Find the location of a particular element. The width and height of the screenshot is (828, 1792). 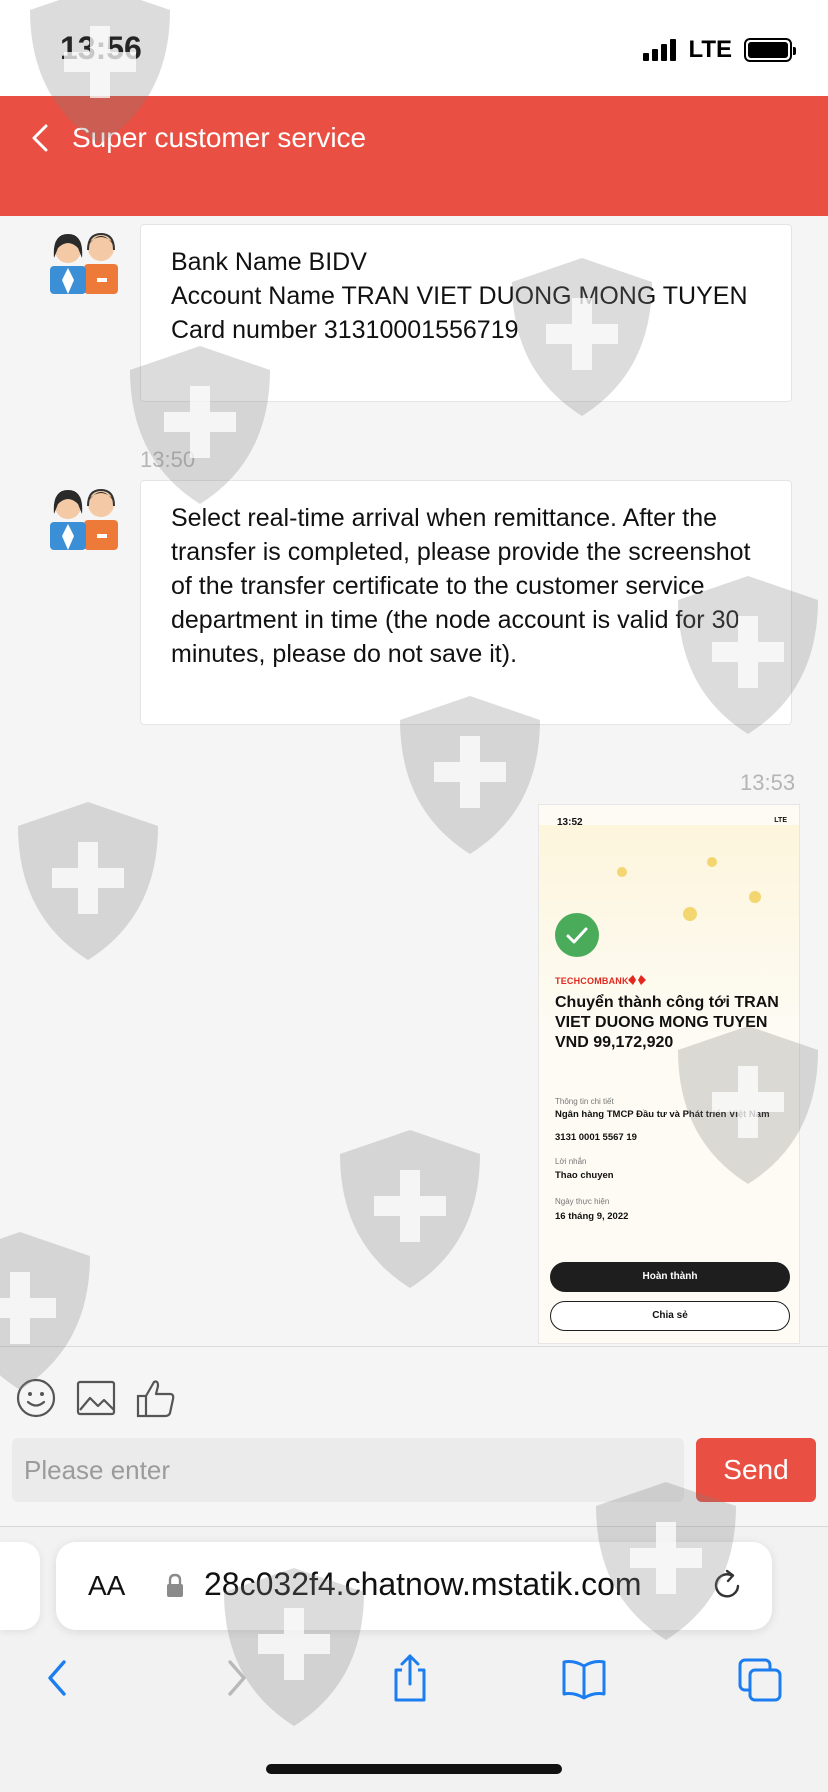

status-time: 13:56 is located at coordinates (101, 48).